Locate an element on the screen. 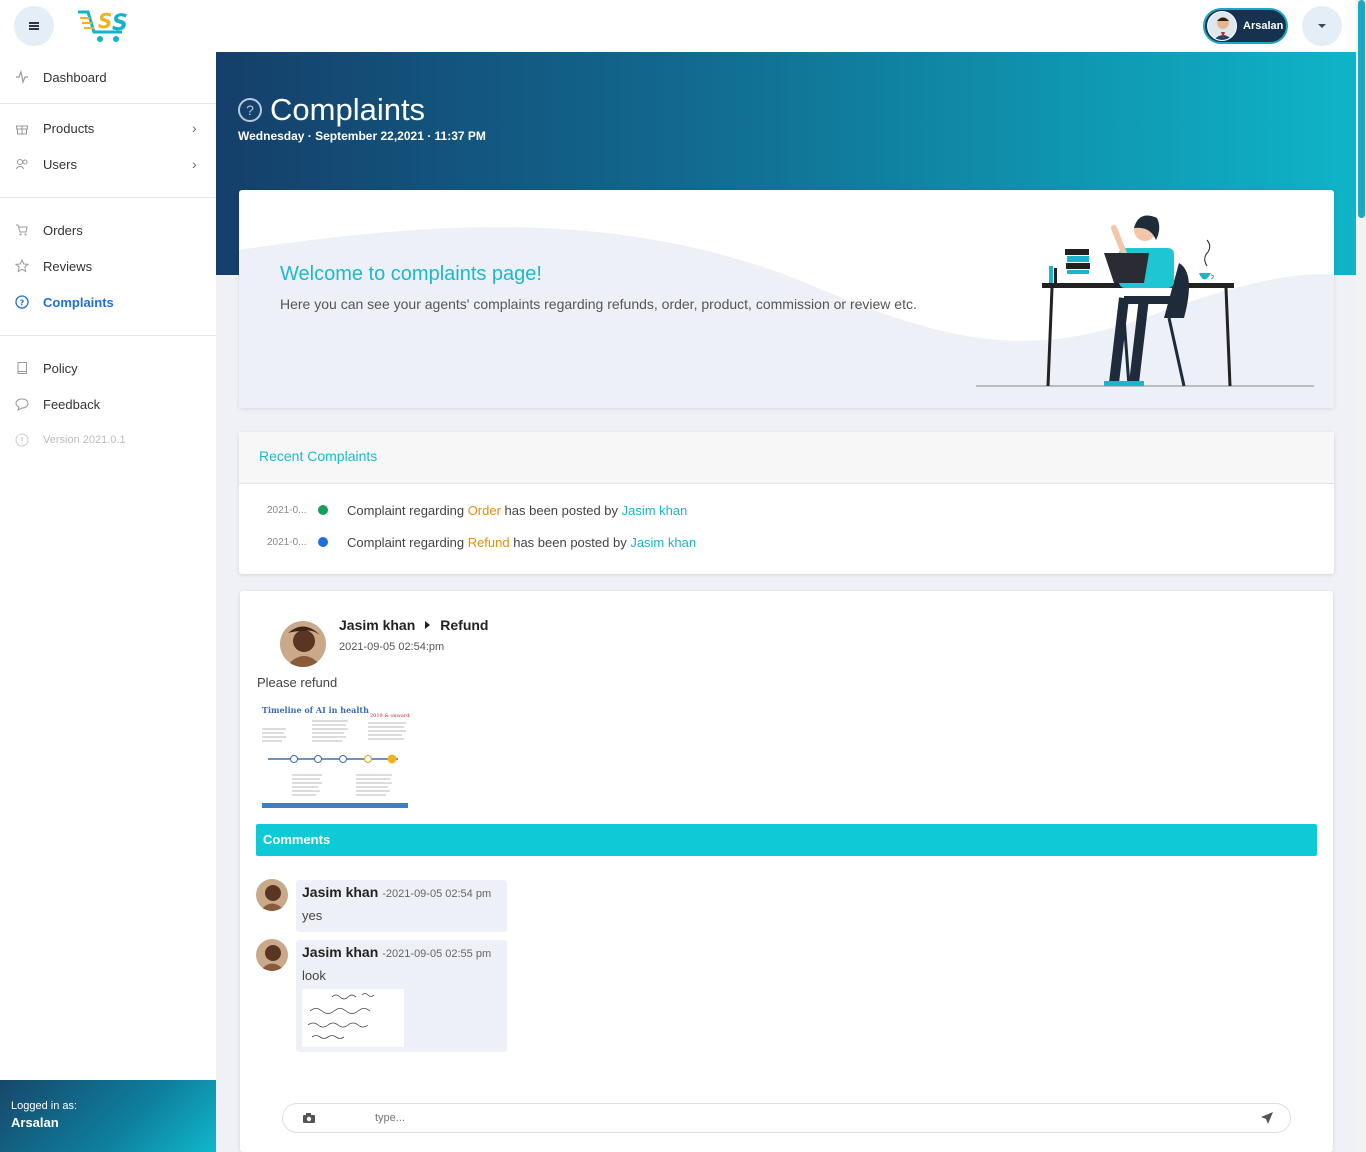 Image resolution: width=1366 pixels, height=1152 pixels. page-title-text: Complaints is located at coordinates (348, 109).